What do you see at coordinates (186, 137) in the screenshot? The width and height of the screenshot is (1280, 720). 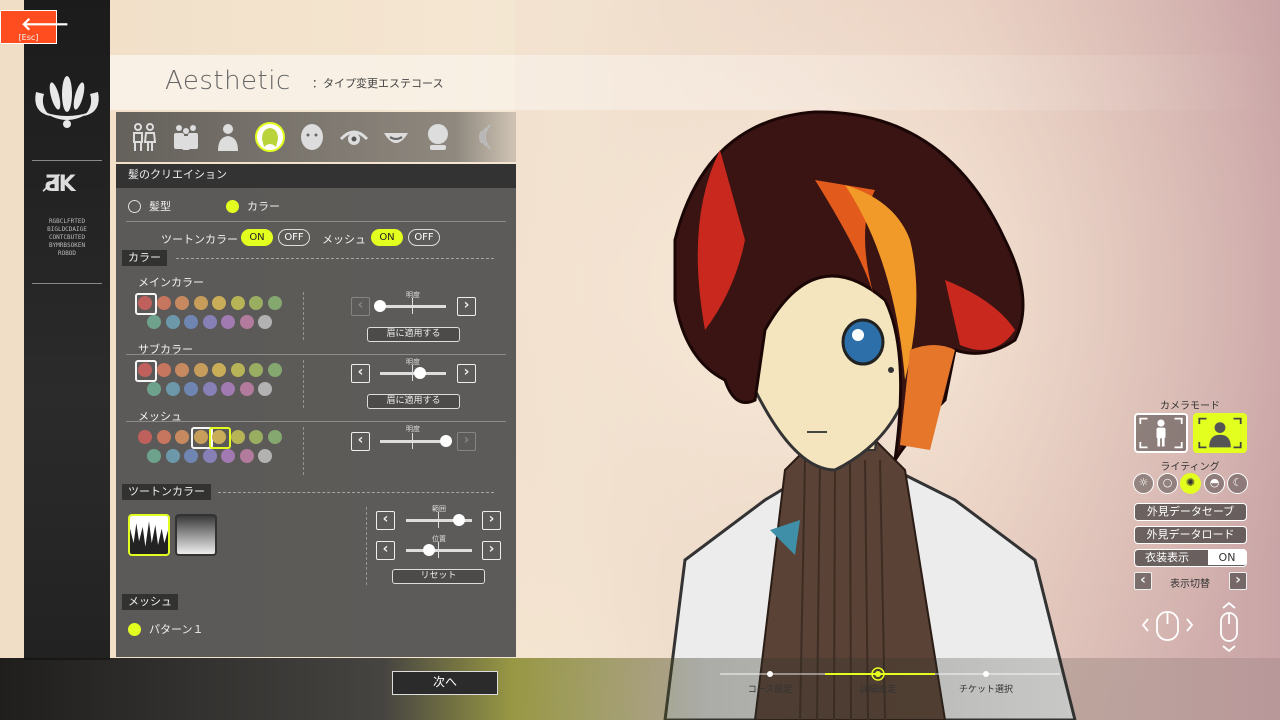 I see `tab-body-group` at bounding box center [186, 137].